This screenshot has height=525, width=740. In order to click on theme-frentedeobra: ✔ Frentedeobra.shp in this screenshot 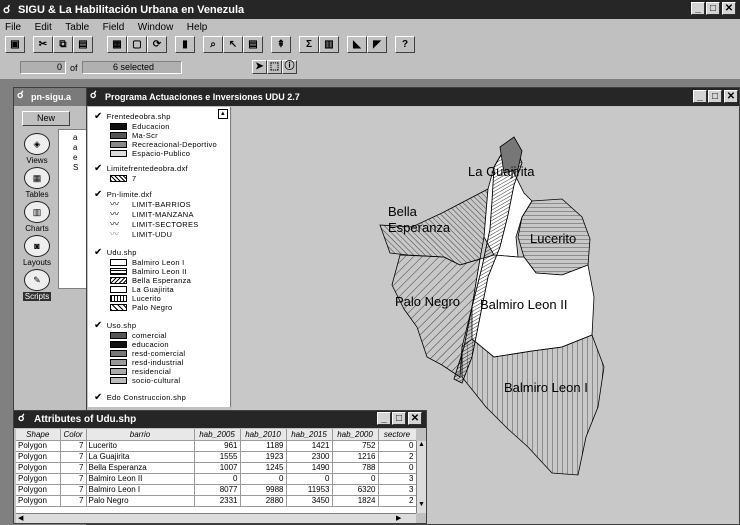, I will do `click(132, 116)`.